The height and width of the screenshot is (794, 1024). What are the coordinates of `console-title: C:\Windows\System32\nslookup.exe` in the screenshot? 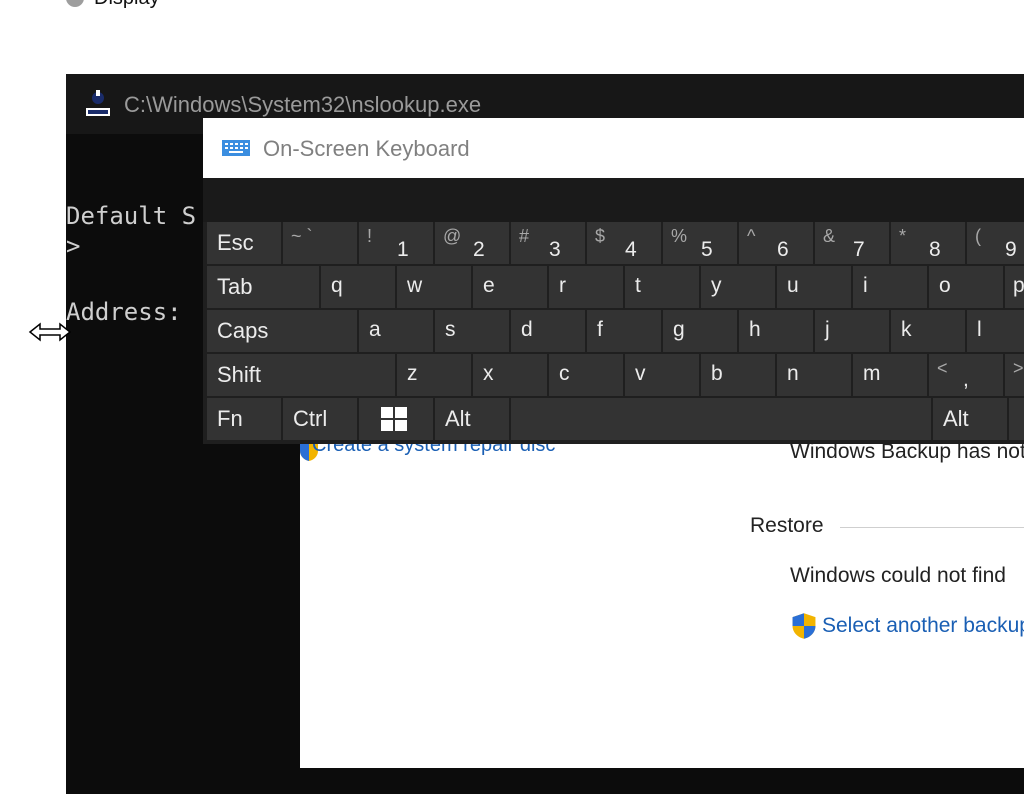 It's located at (303, 104).